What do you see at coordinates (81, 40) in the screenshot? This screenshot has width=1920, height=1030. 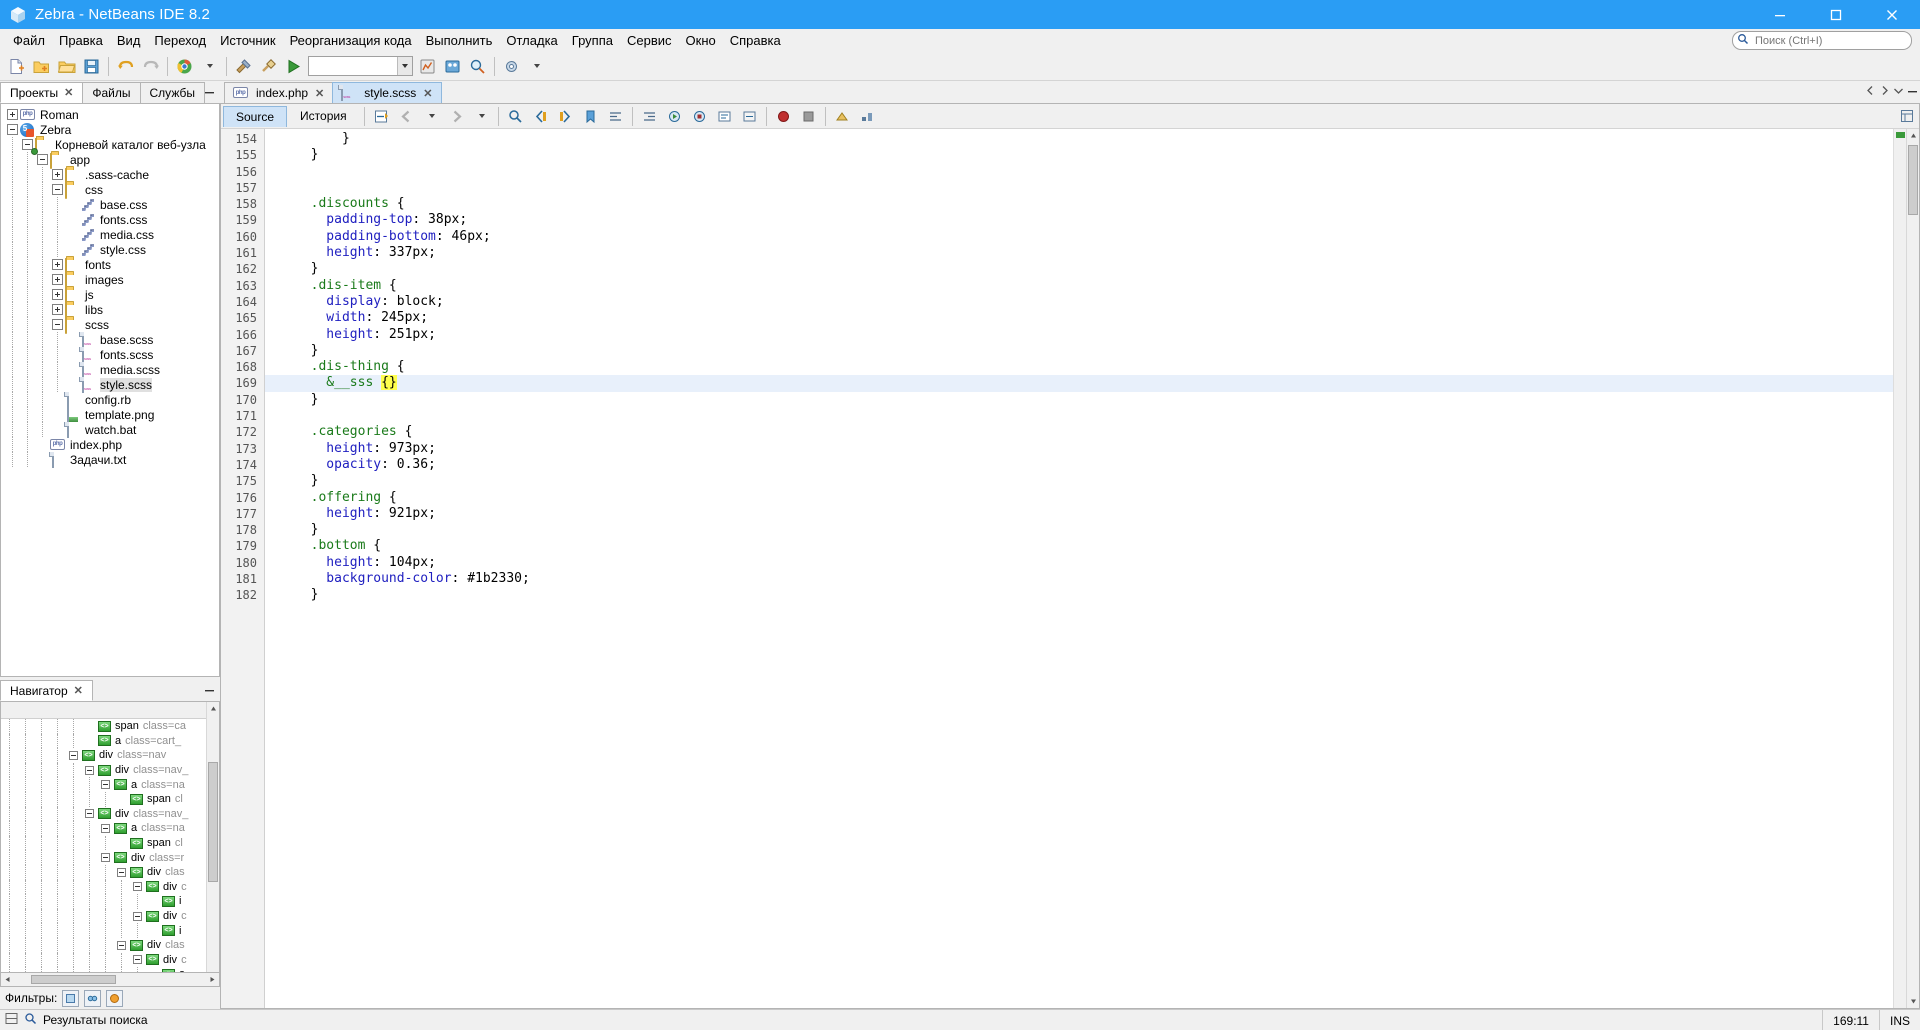 I see `menu-edit: Правка` at bounding box center [81, 40].